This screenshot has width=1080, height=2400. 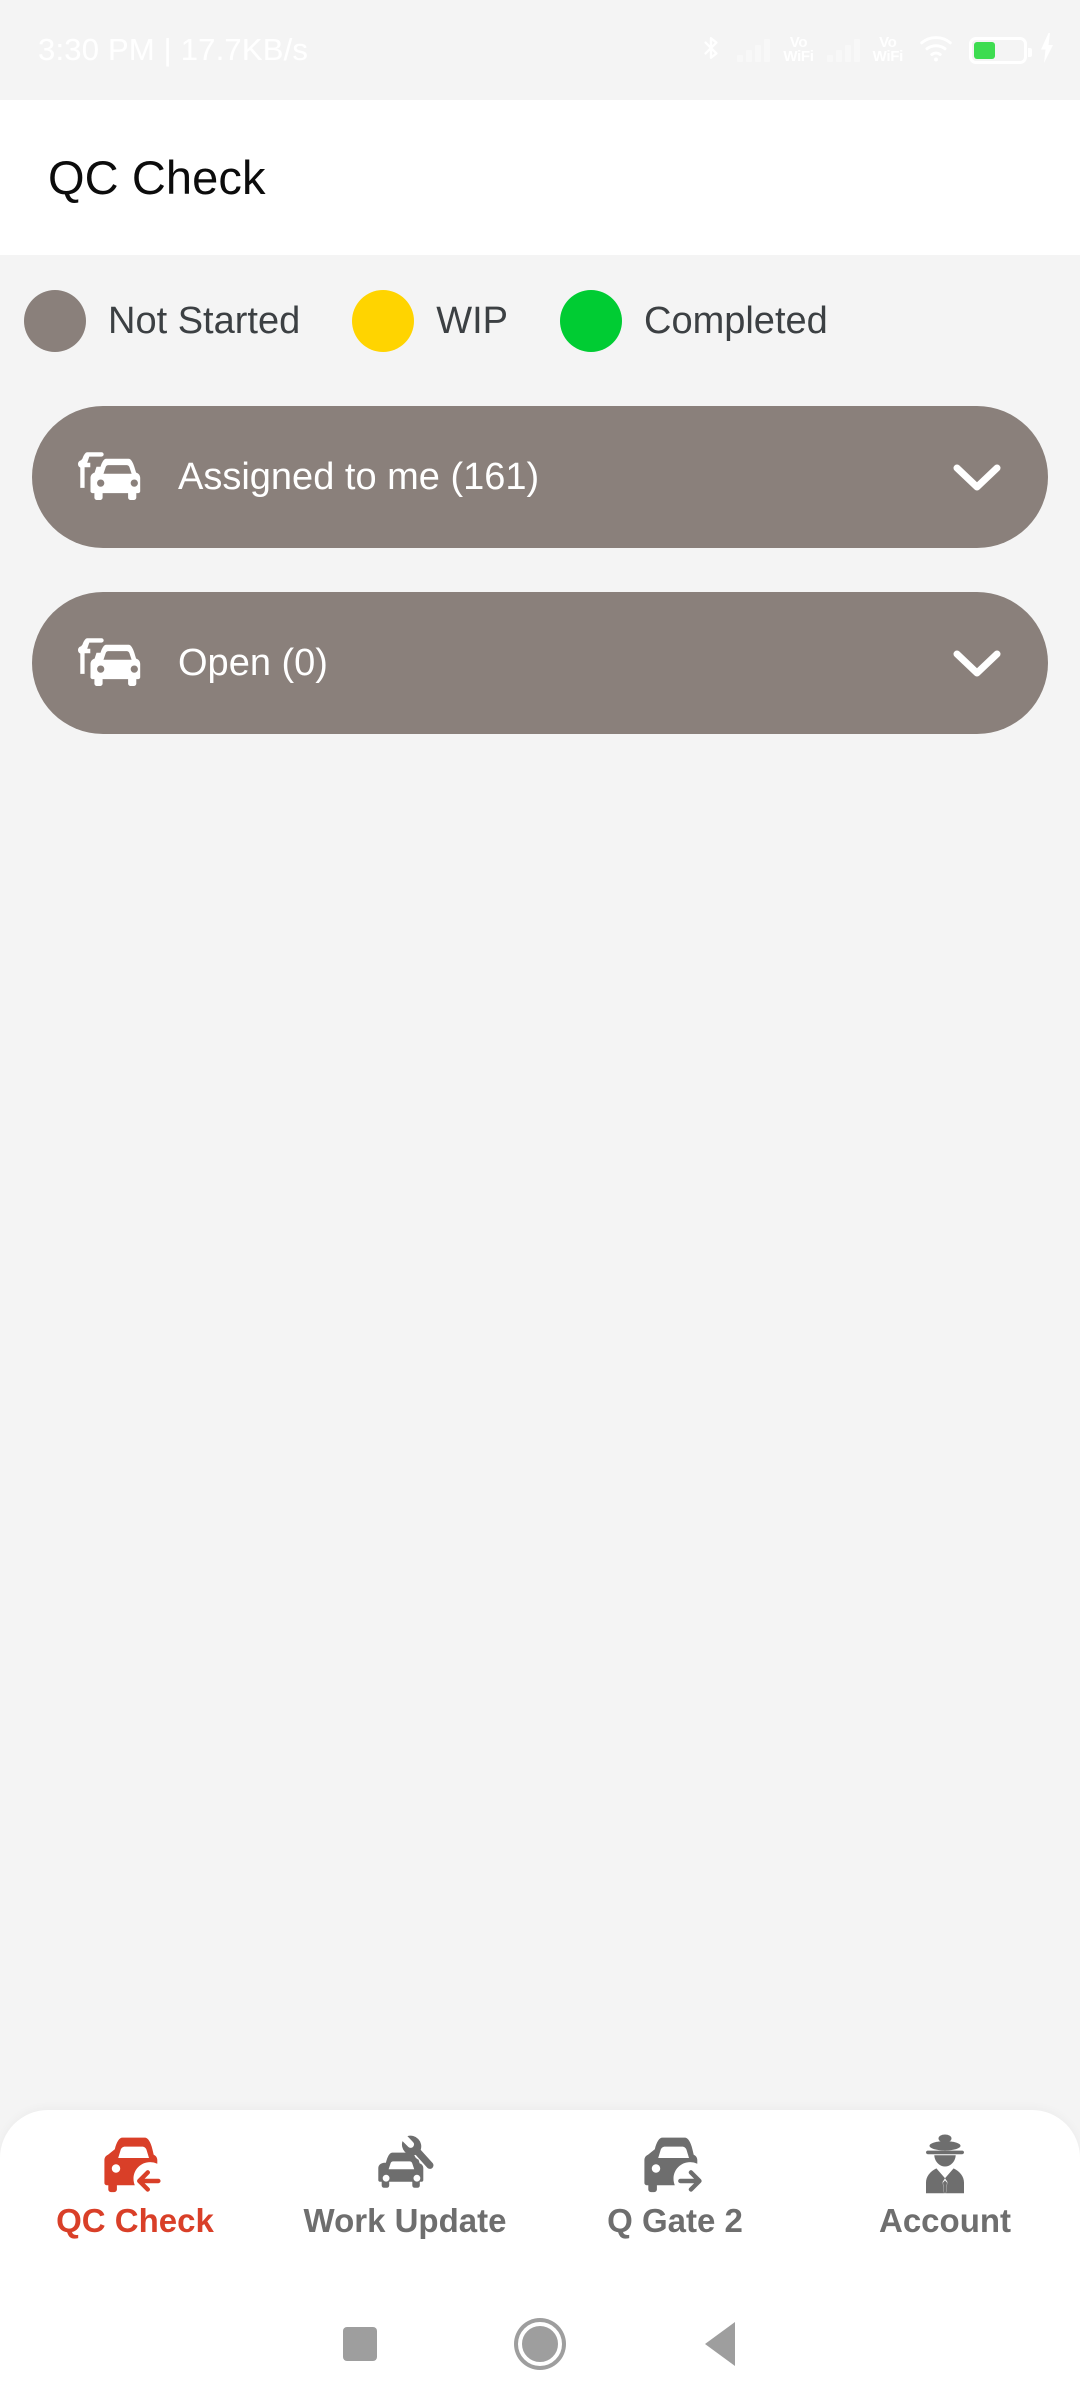 I want to click on nav-label-qc-check: QC Check, so click(x=135, y=2220).